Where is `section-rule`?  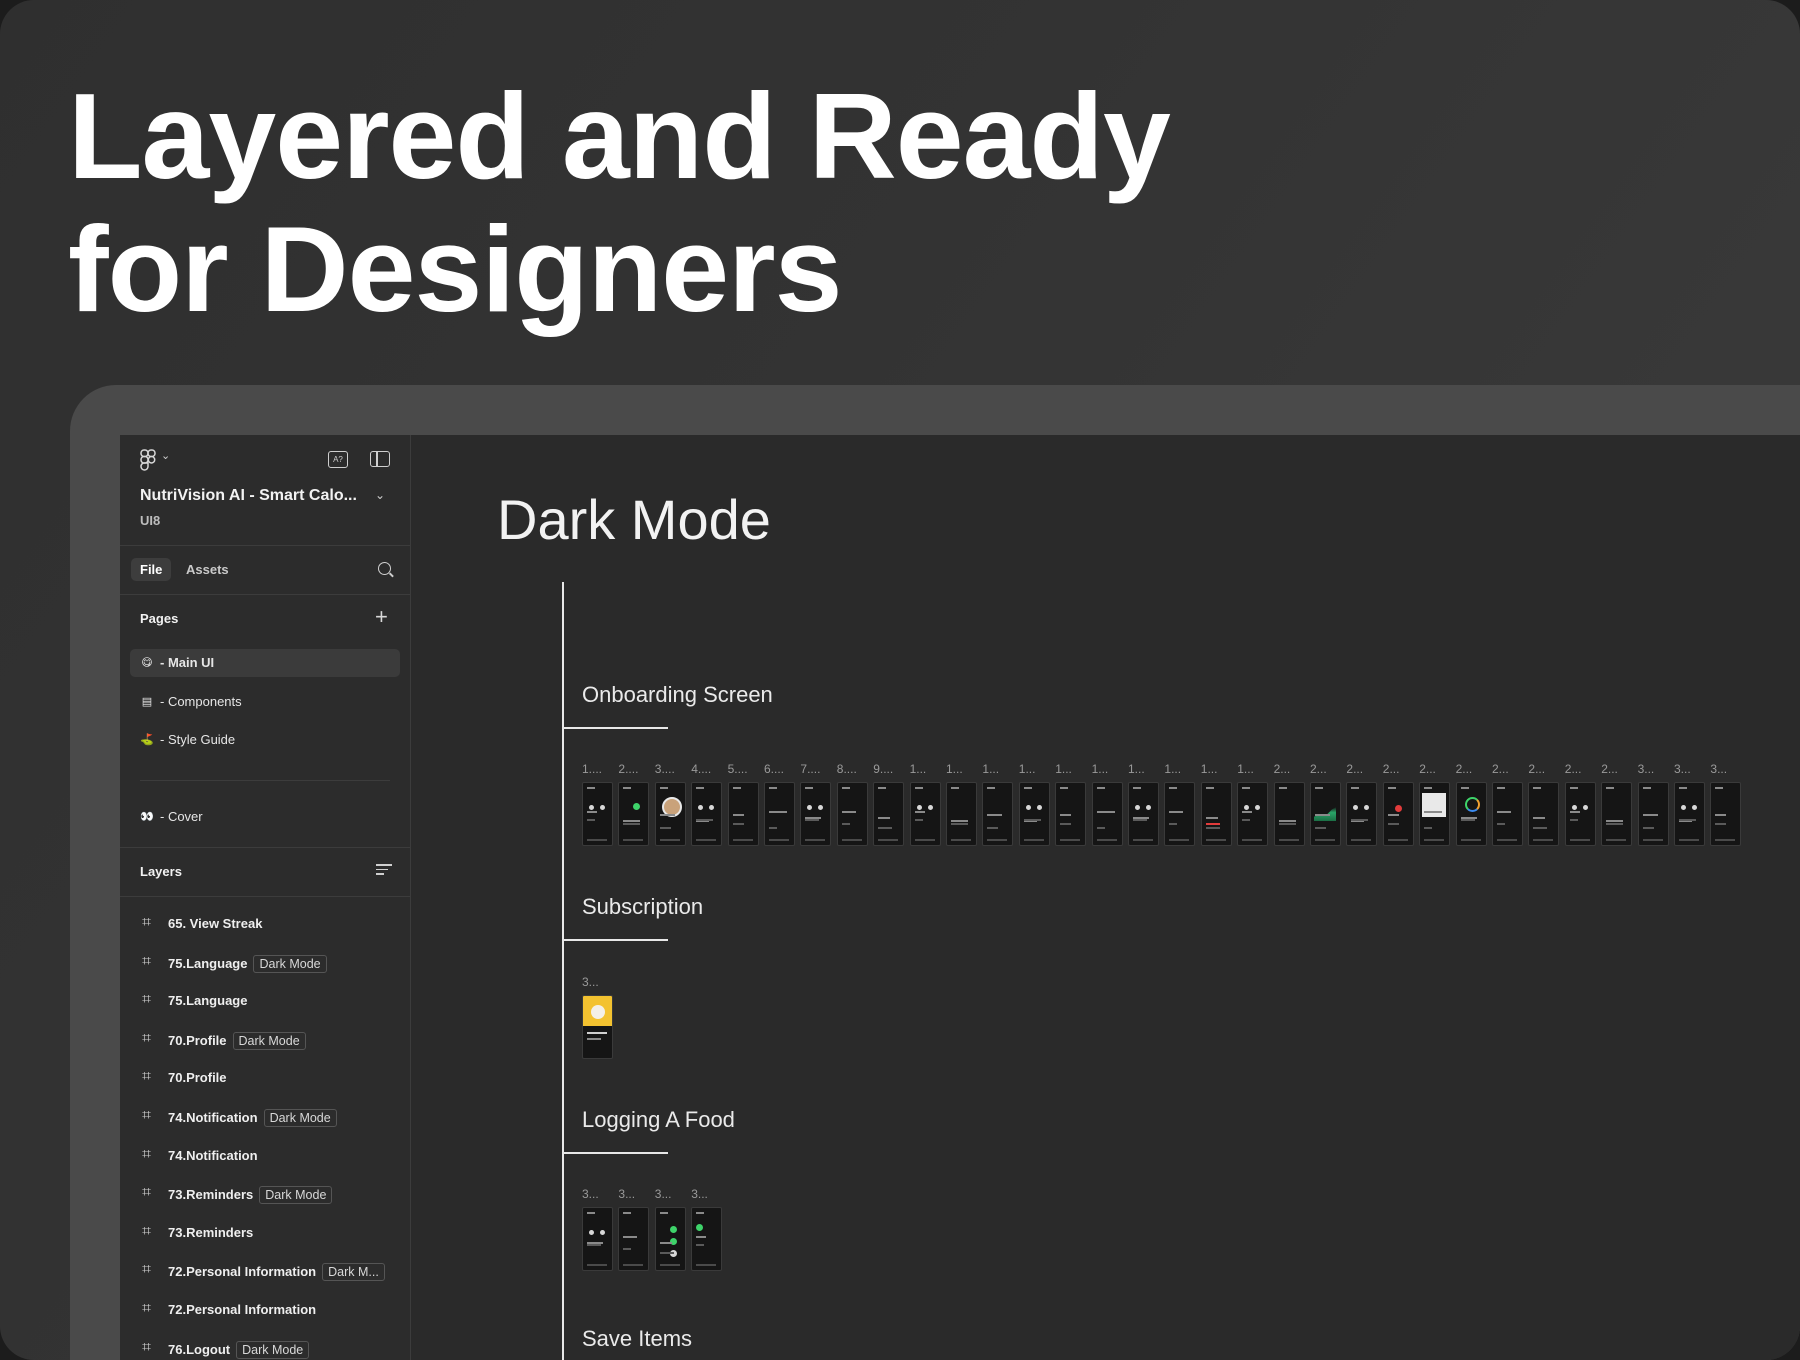 section-rule is located at coordinates (616, 728).